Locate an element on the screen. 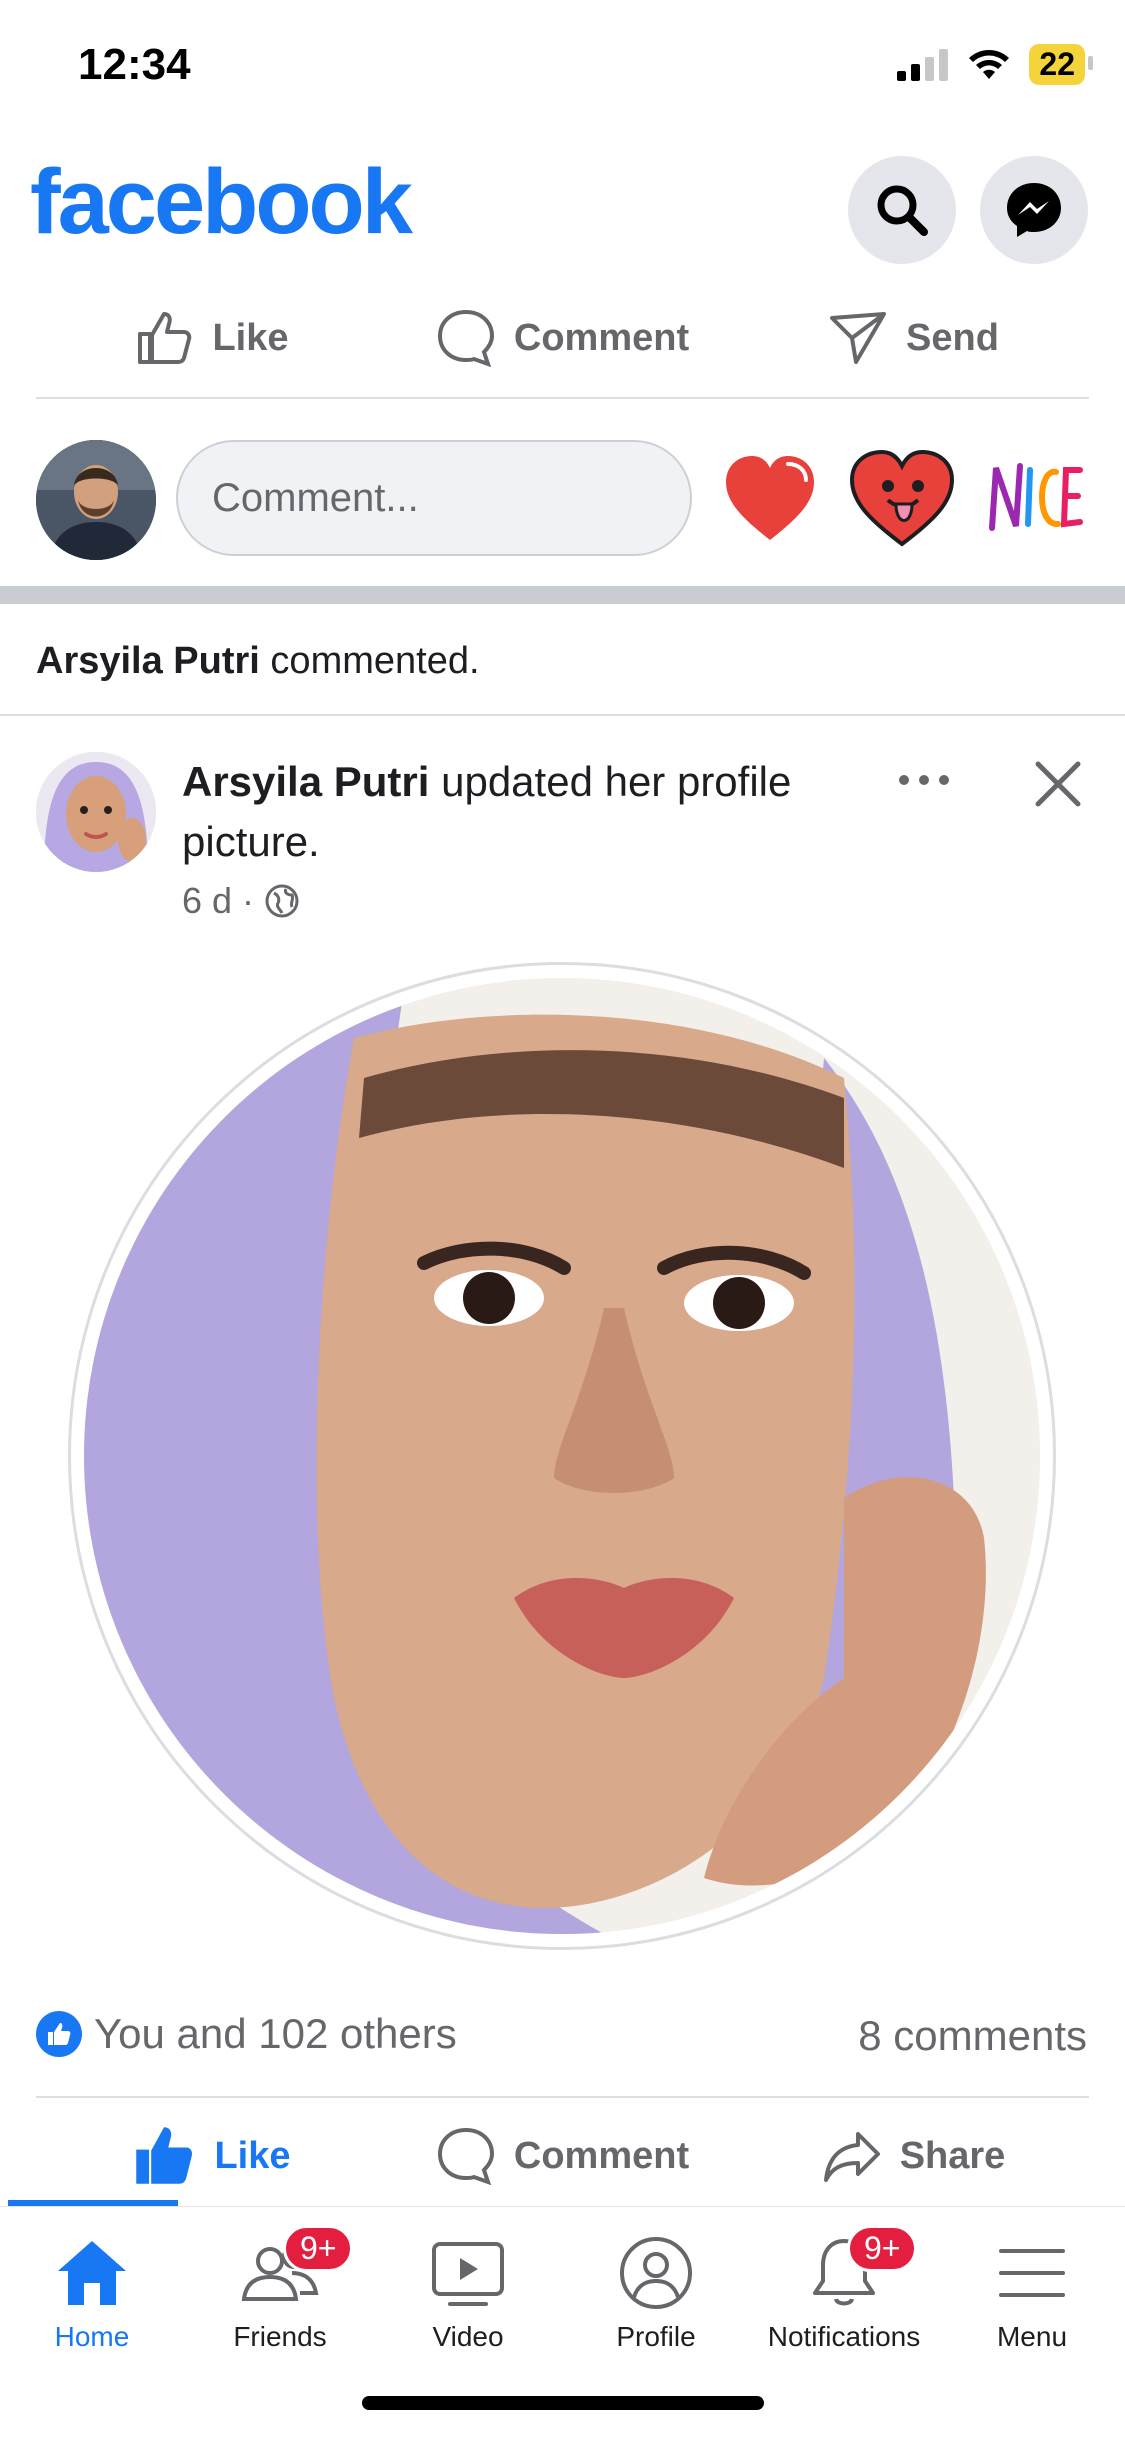 Image resolution: width=1125 pixels, height=2437 pixels. like-reaction-icon is located at coordinates (59, 2034).